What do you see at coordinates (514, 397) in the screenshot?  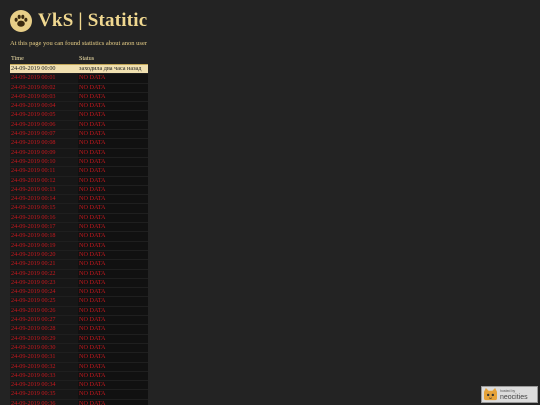 I see `badge-neocities-label: neocities` at bounding box center [514, 397].